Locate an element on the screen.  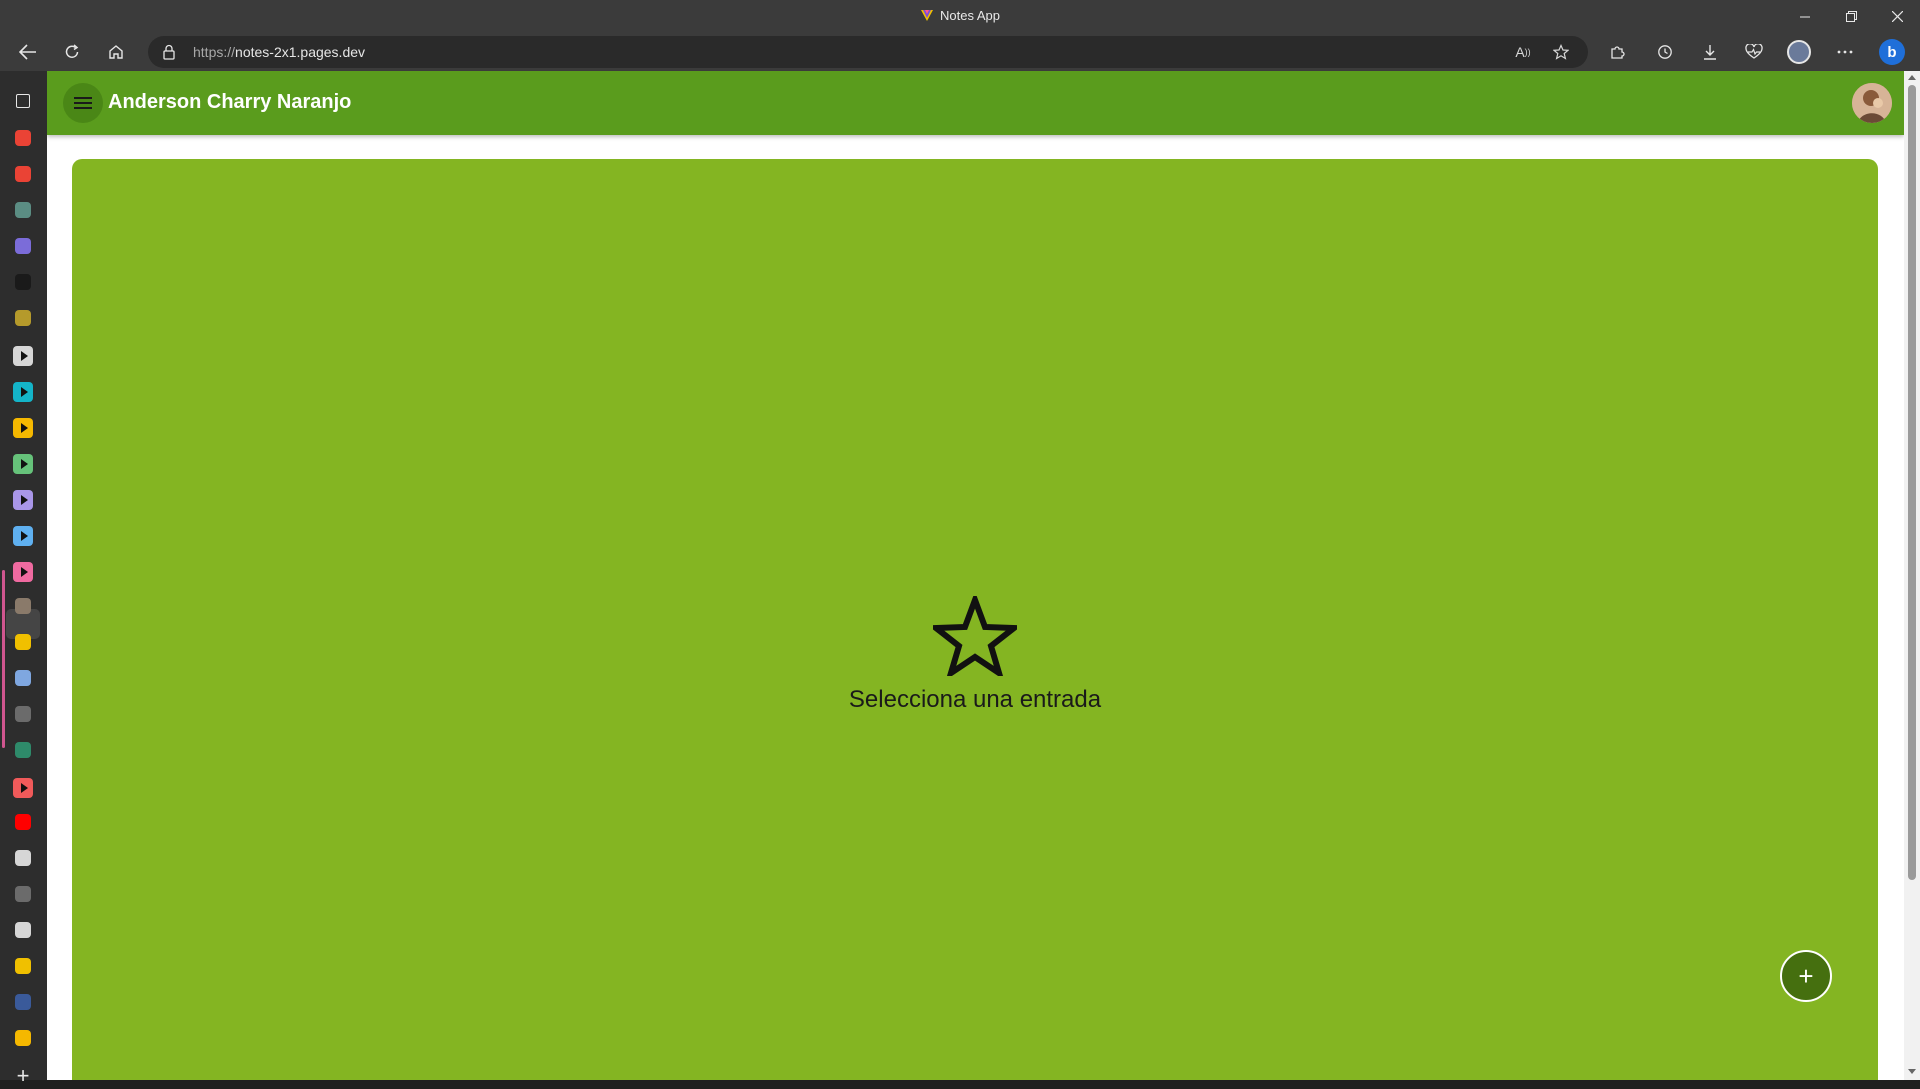
new-tab-icon: + is located at coordinates (23, 1075).